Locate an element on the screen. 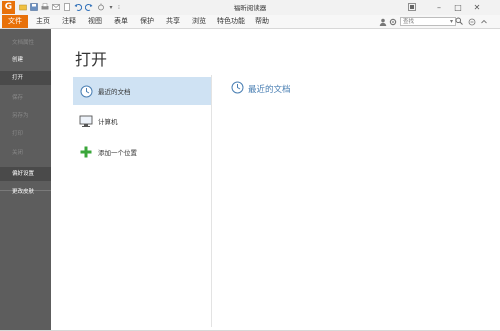 The height and width of the screenshot is (331, 500). sidebar-item-create: 创建 is located at coordinates (25, 60).